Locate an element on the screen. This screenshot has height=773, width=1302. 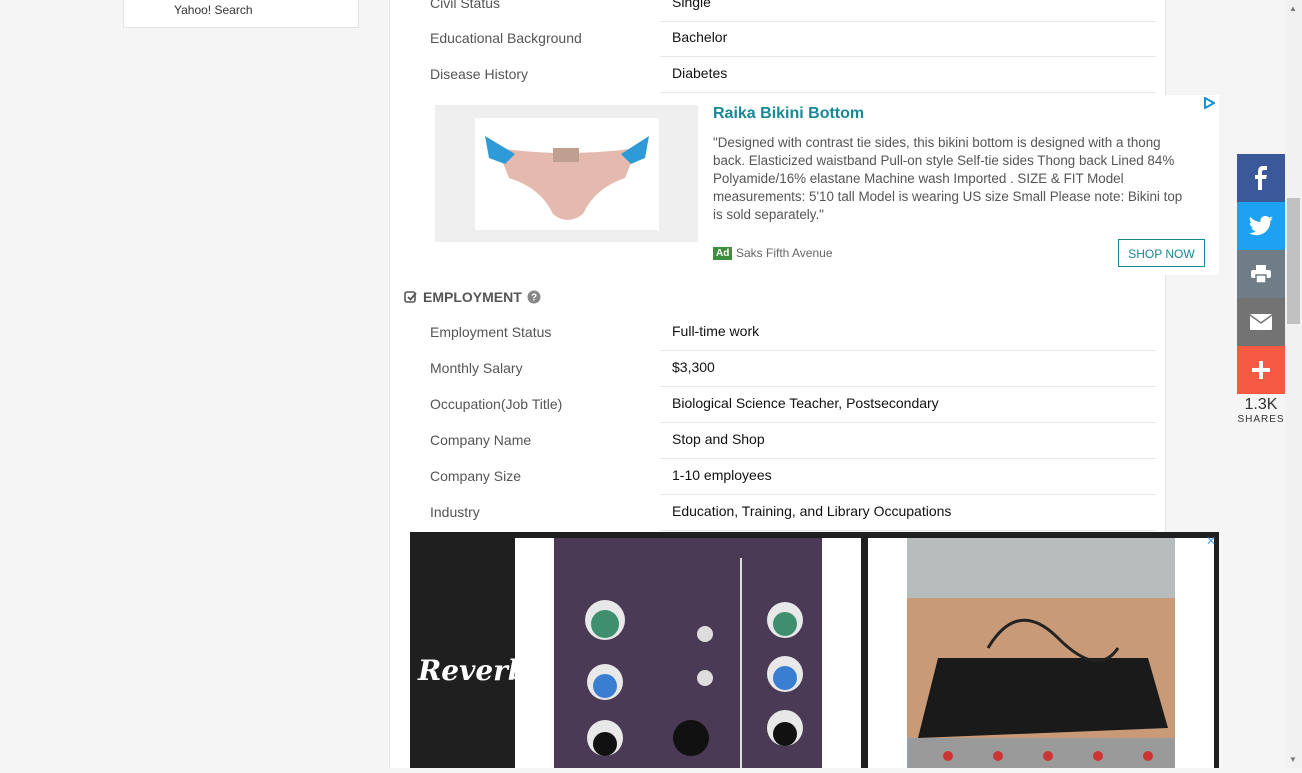
scroll-up-arrow-icon: ▲ is located at coordinates (1293, 8).